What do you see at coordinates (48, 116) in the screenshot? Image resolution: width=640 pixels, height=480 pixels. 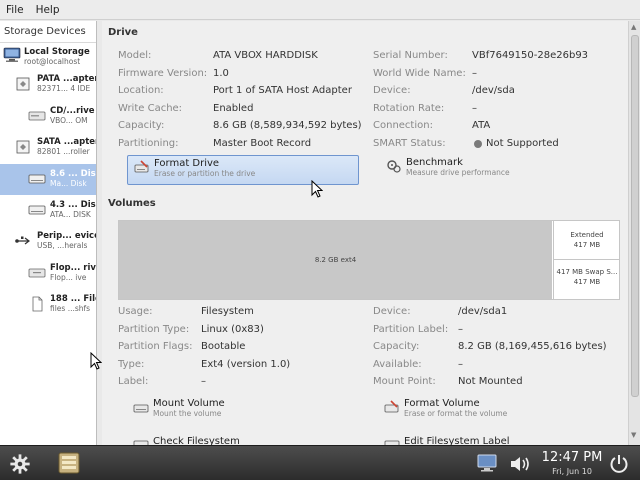 I see `sidebar-item-cd-drive: CD/...rive VBO... OM` at bounding box center [48, 116].